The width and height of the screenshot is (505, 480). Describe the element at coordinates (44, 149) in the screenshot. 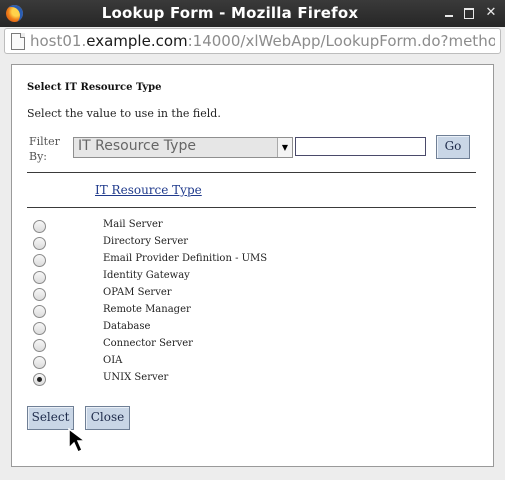

I see `filter-by-label: Filter By:` at that location.